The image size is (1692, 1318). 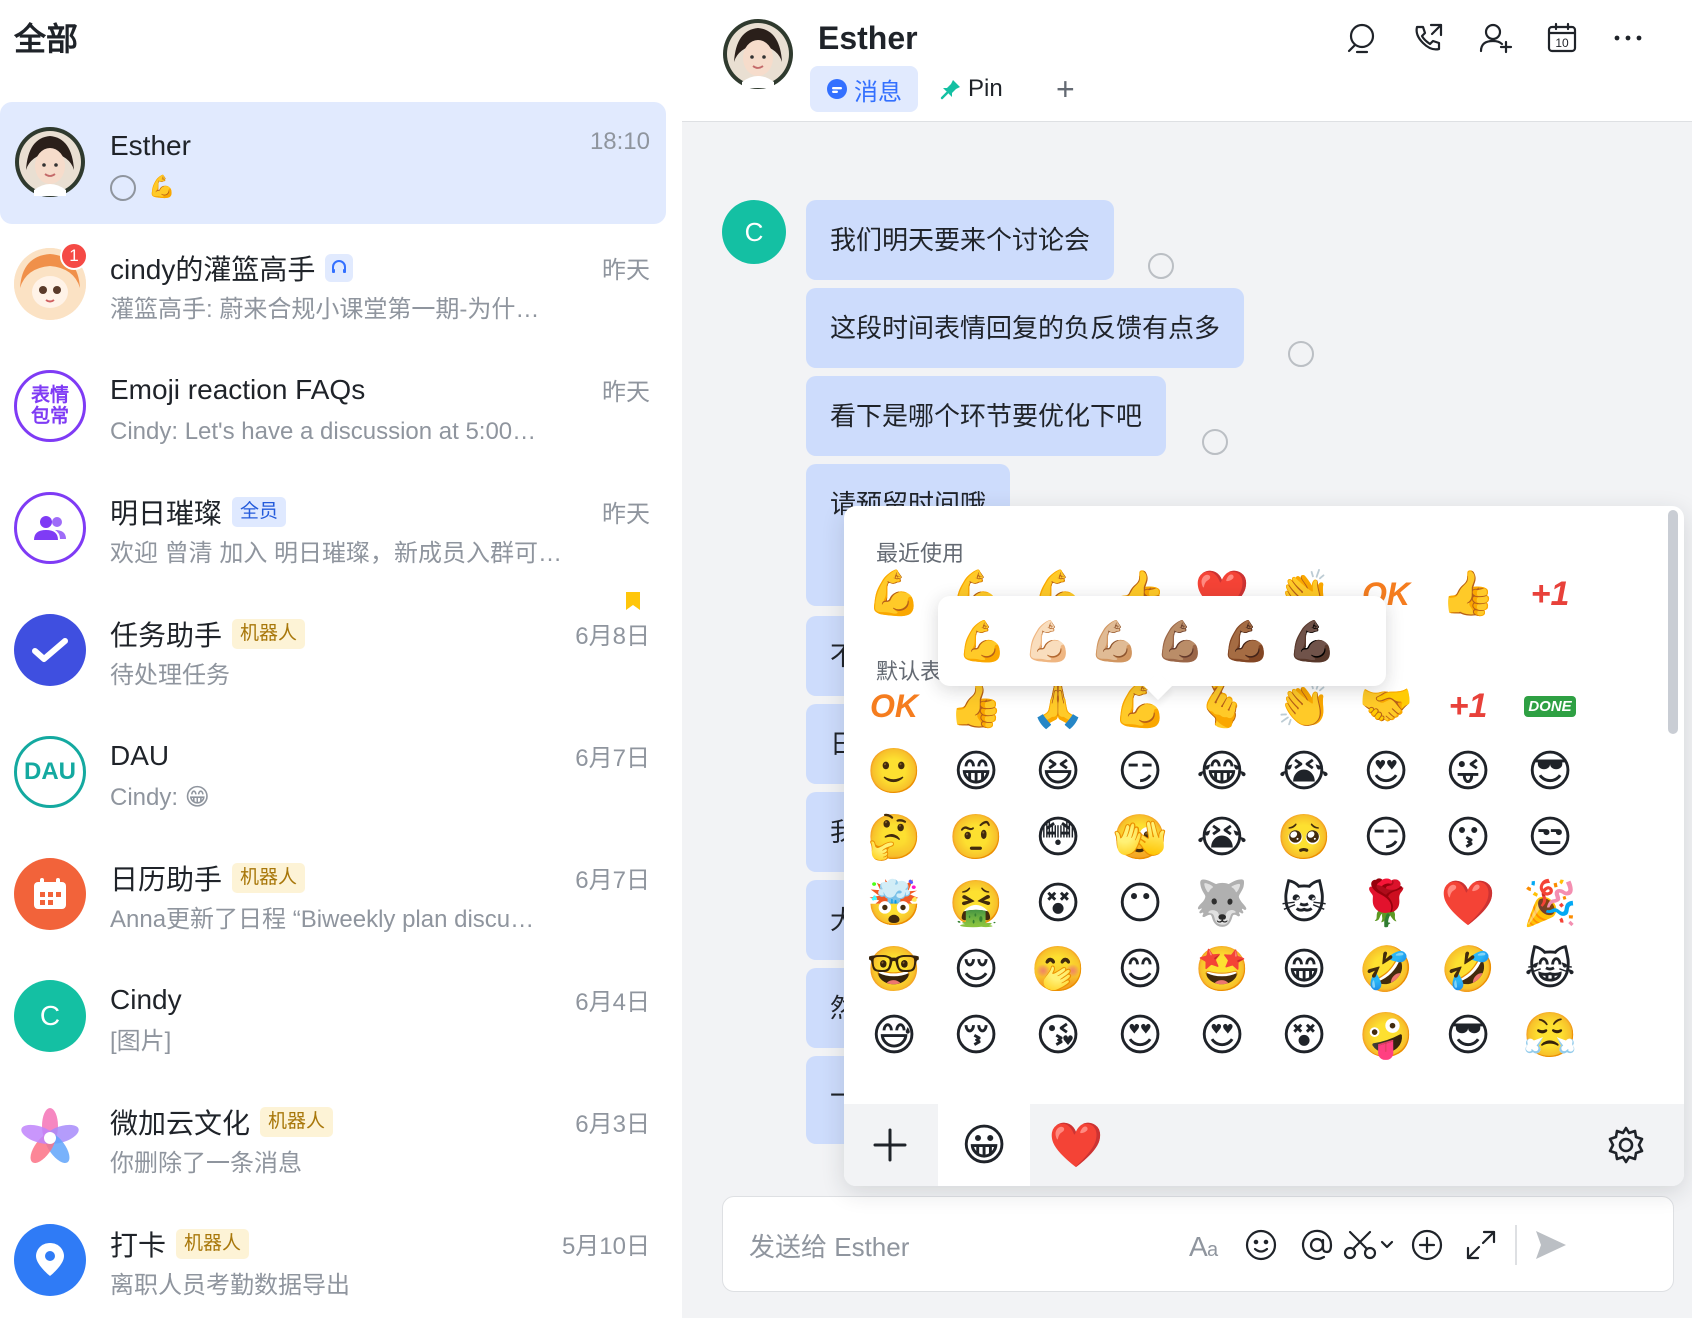 I want to click on chat-item-dau: DAU DAU 6月7日 Cindy: 😁, so click(x=333, y=773).